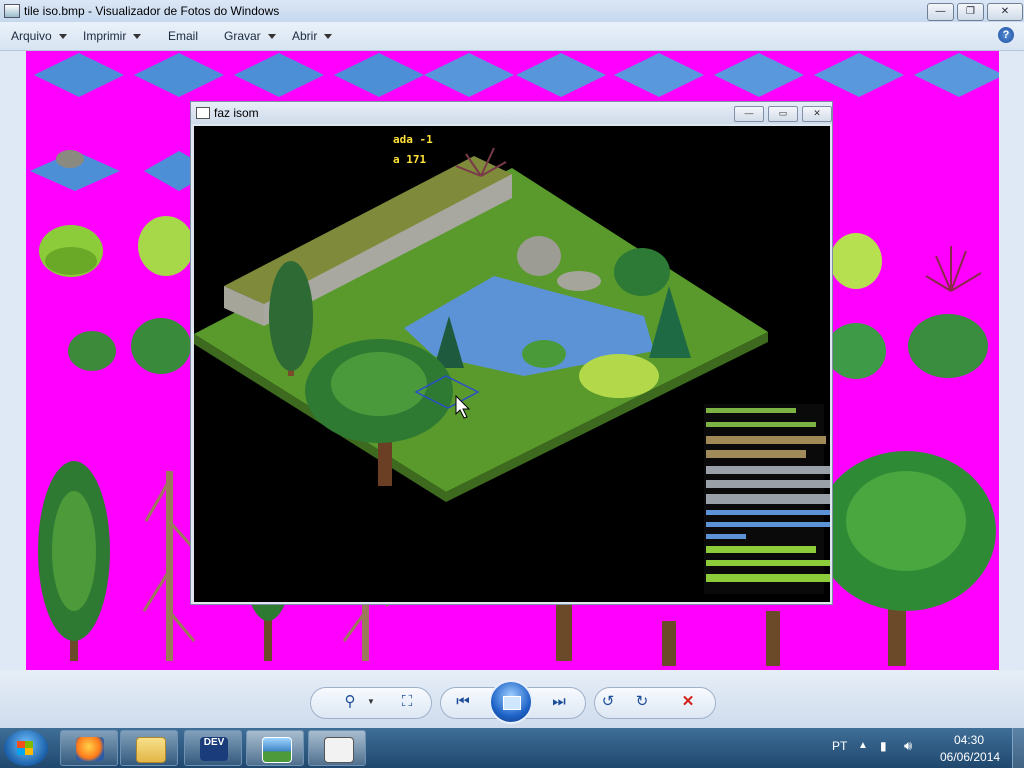 This screenshot has height=768, width=1024. Describe the element at coordinates (512, 36) in the screenshot. I see `menu-bar: Arquivo Imprimir Email Gravar Abrir` at that location.